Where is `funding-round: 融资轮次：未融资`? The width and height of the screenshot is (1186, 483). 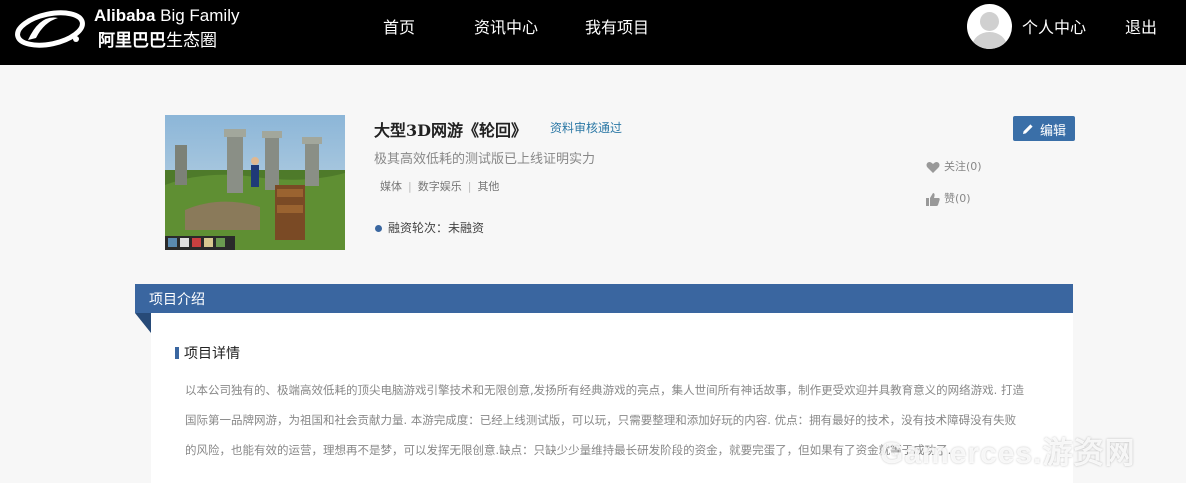
funding-round: 融资轮次：未融资 is located at coordinates (429, 227).